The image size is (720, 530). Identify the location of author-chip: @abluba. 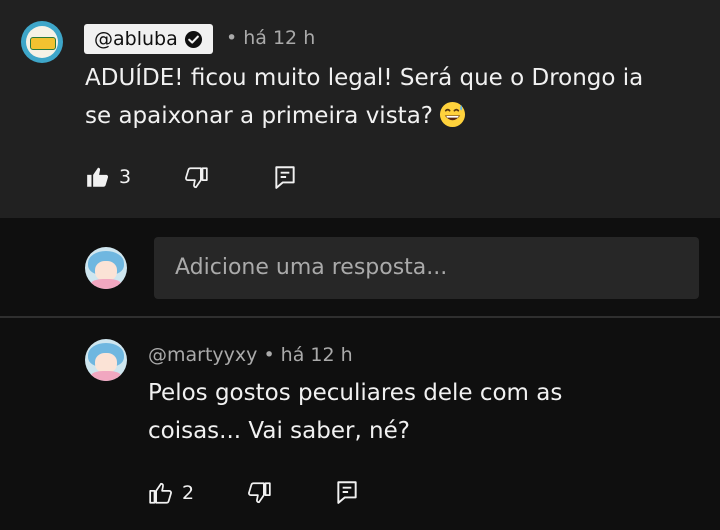
(148, 39).